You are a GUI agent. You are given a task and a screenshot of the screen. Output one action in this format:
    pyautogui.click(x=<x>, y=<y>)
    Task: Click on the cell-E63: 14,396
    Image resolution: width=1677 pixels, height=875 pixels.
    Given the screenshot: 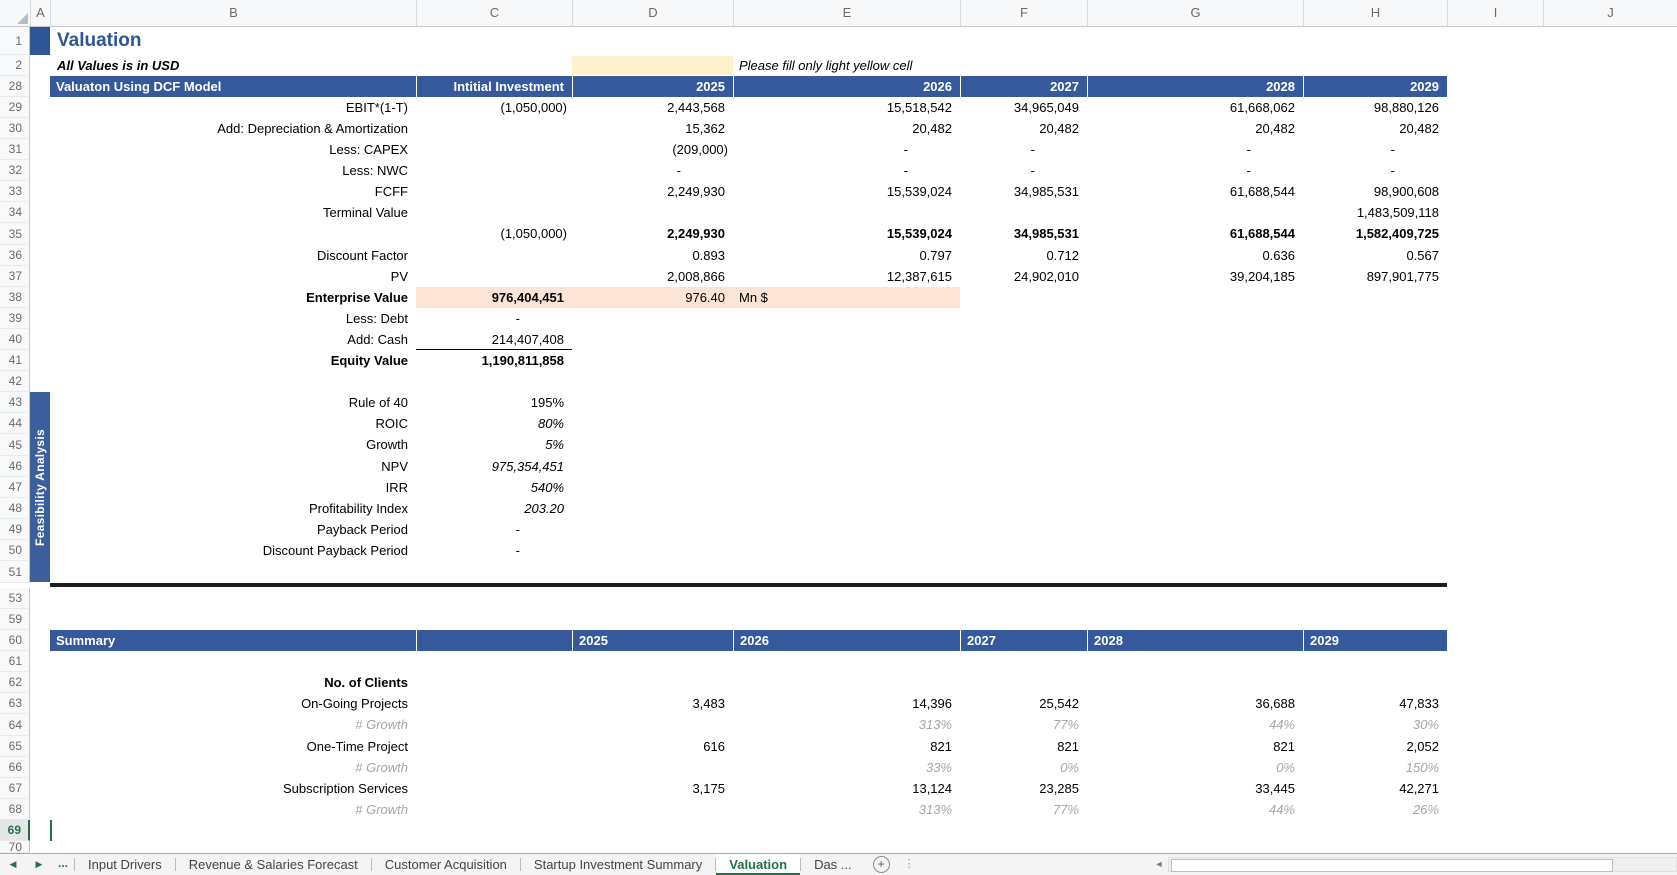 What is the action you would take?
    pyautogui.click(x=846, y=703)
    